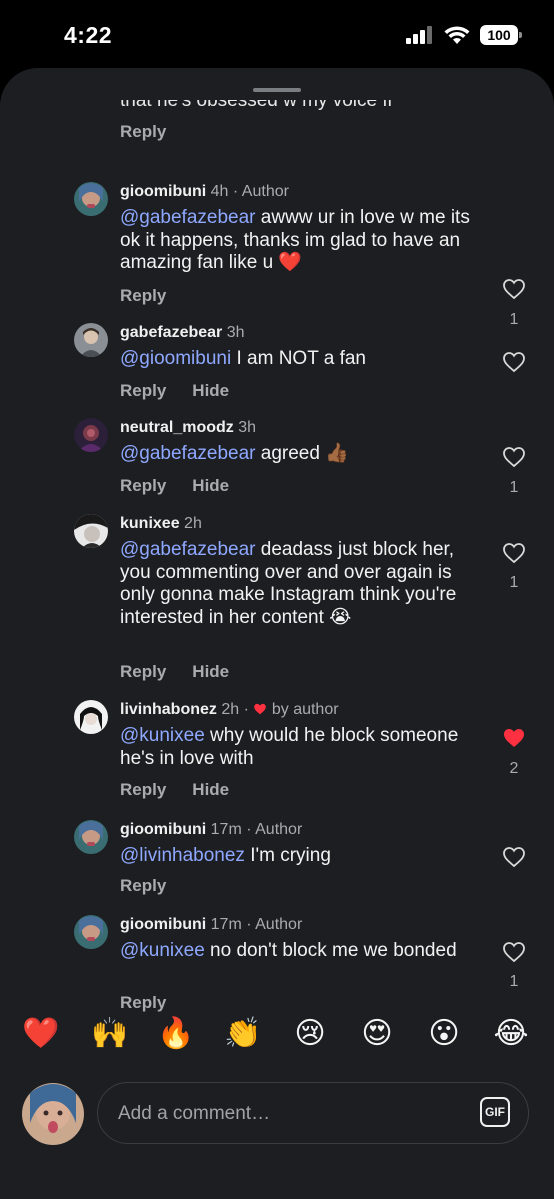 The width and height of the screenshot is (554, 1199). I want to click on comment-body: I am NOT a fan, so click(298, 358).